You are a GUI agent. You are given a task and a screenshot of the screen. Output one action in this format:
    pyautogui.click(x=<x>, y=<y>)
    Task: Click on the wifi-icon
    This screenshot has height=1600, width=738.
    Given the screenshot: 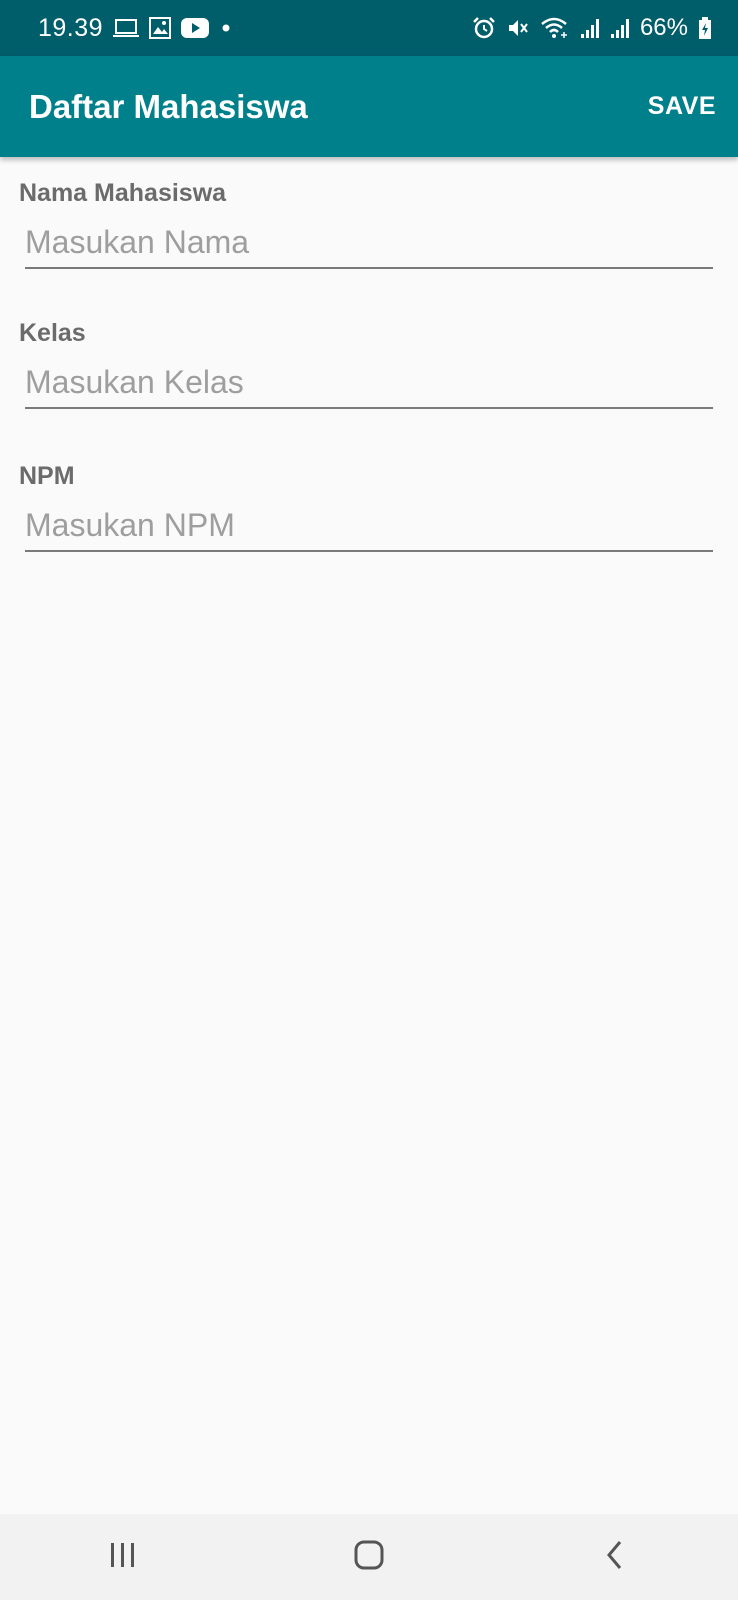 What is the action you would take?
    pyautogui.click(x=555, y=28)
    